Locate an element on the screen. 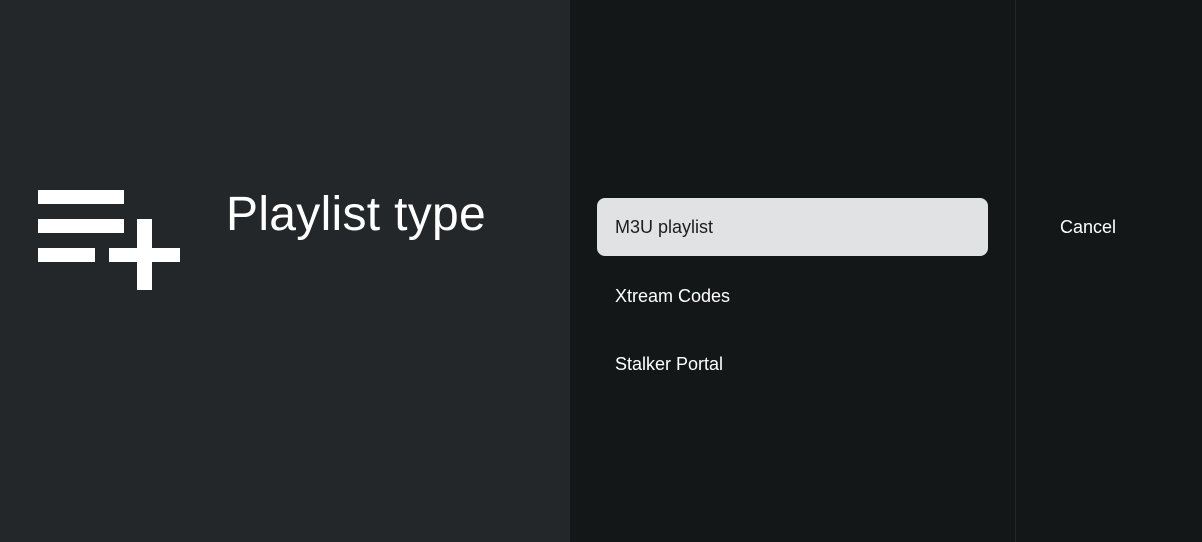 This screenshot has height=542, width=1202. option-stalker-portal: Stalker Portal is located at coordinates (792, 364).